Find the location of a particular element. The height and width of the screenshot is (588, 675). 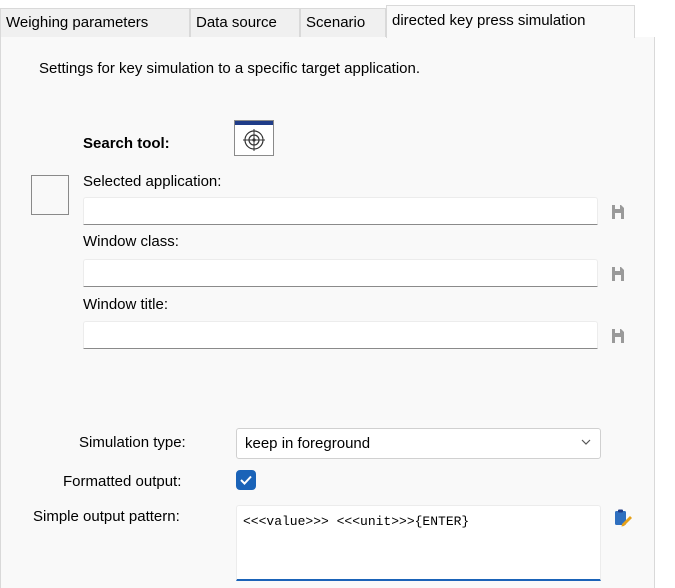

tab-label: Scenario is located at coordinates (336, 22).